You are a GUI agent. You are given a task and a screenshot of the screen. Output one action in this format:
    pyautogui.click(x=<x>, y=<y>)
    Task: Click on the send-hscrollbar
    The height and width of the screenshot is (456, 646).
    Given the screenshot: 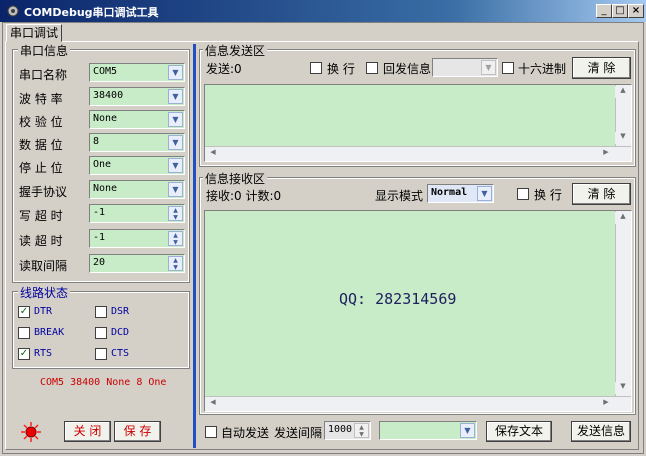 What is the action you would take?
    pyautogui.click(x=418, y=153)
    